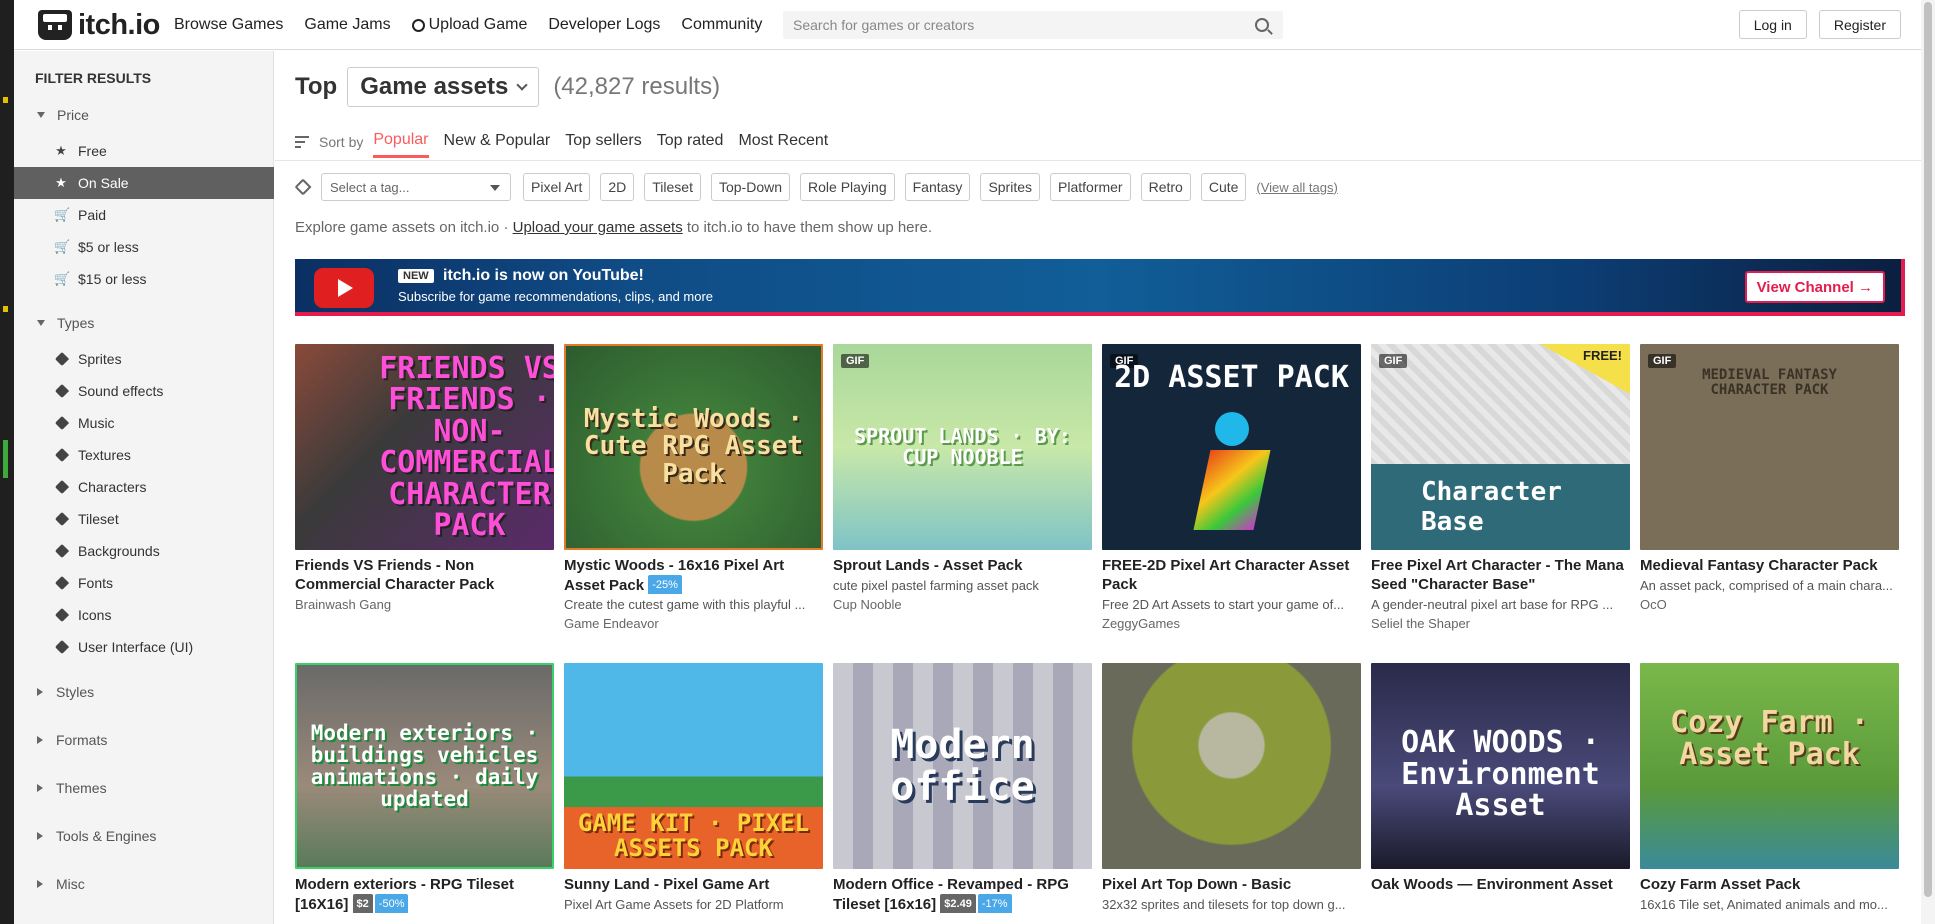  What do you see at coordinates (1928, 449) in the screenshot?
I see `scrollbar-thumb` at bounding box center [1928, 449].